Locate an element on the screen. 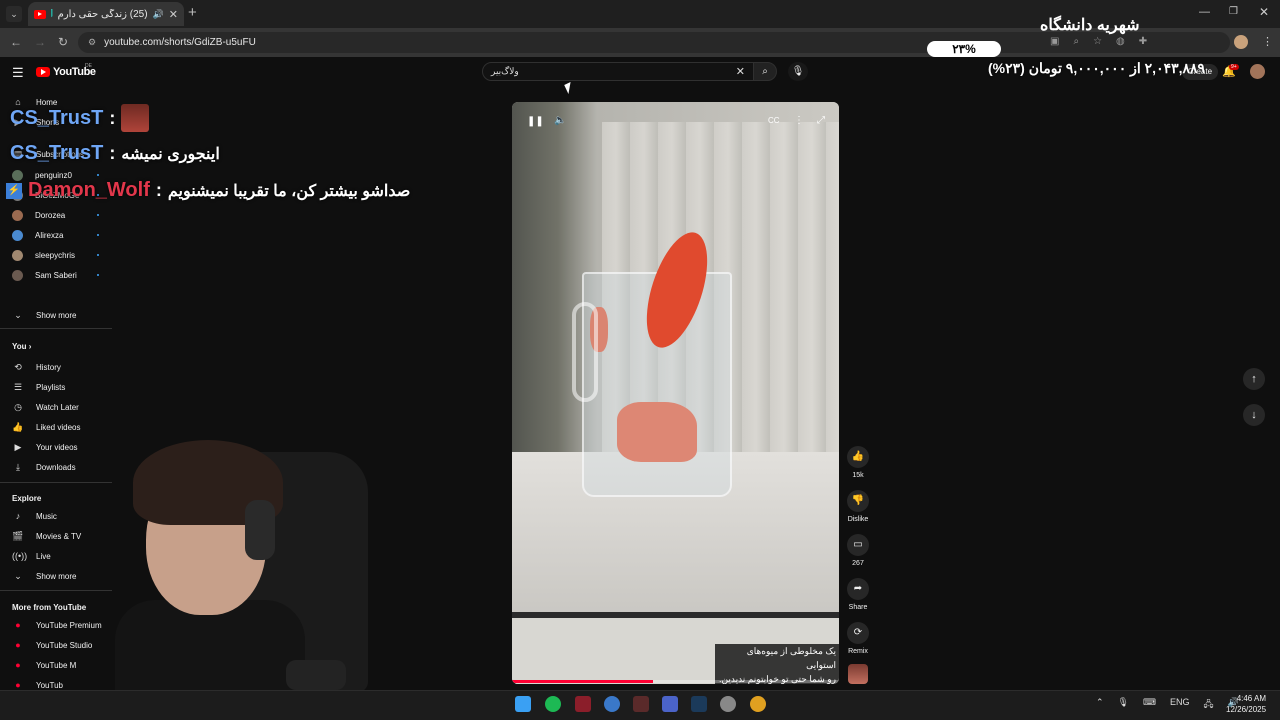  sidebar-show-more-channels: ⌄ Show more is located at coordinates (44, 315).